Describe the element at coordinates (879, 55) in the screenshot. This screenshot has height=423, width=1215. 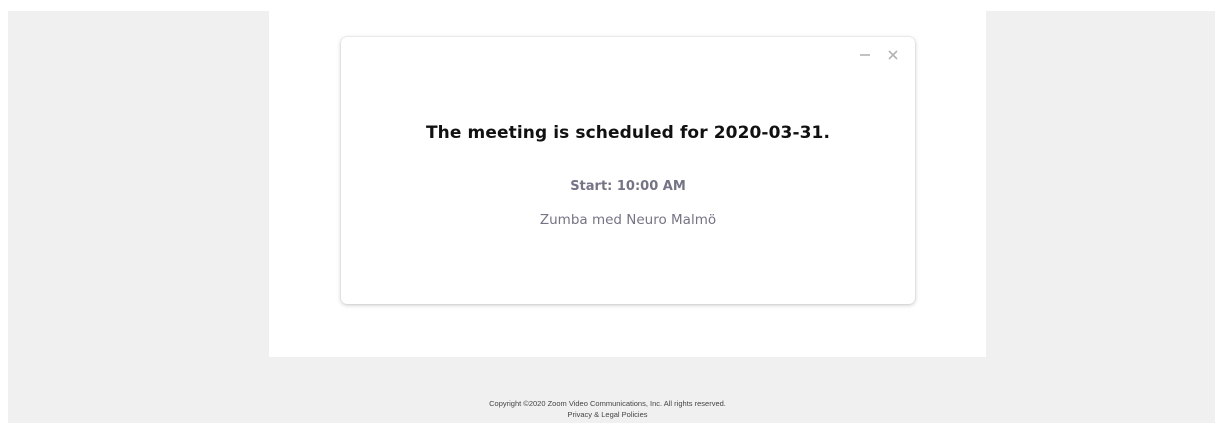
I see `dialog-controls` at that location.